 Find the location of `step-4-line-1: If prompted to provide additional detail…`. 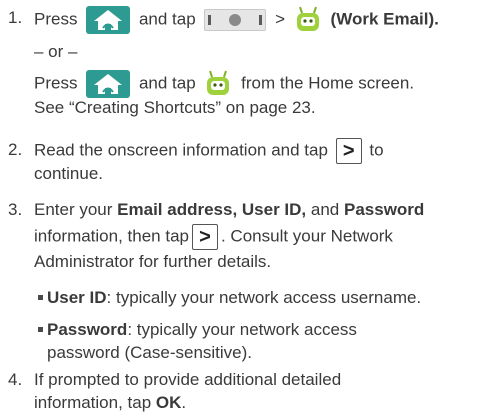

step-4-line-1: If prompted to provide additional detail… is located at coordinates (188, 379).